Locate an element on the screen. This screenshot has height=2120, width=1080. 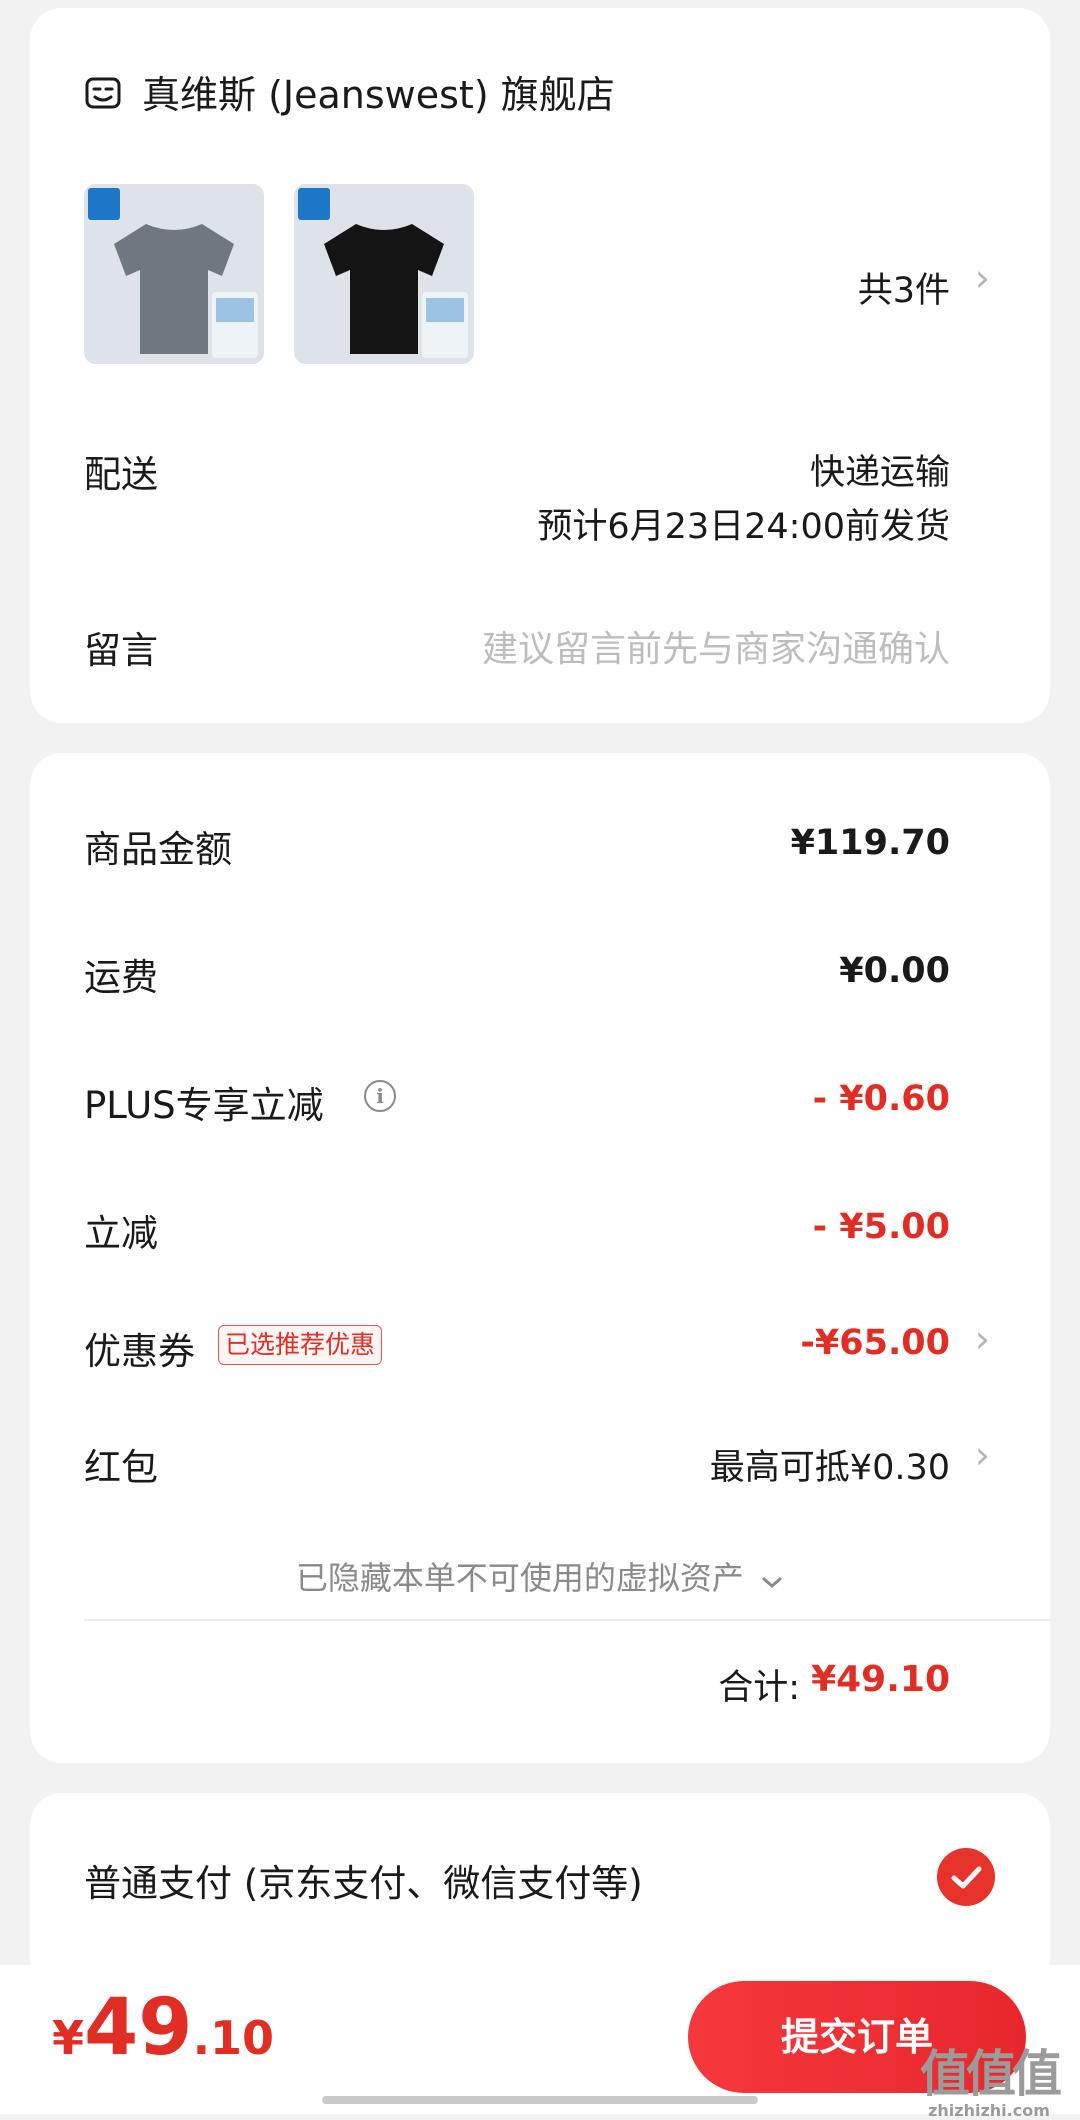
final-price: ¥49.10 is located at coordinates (163, 2028).